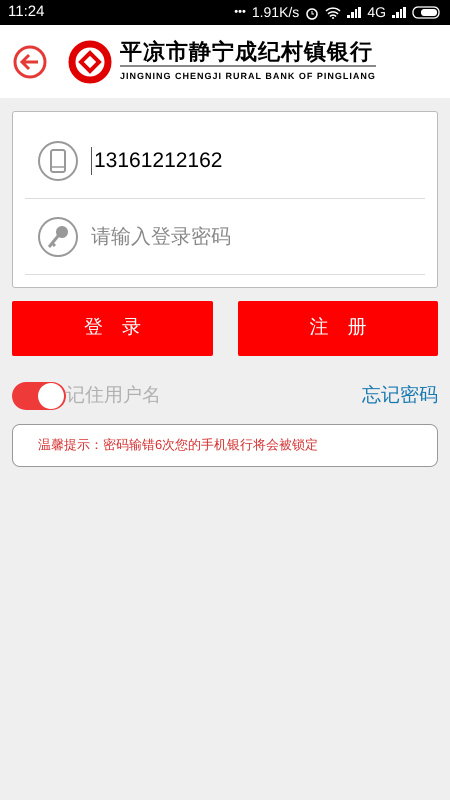  I want to click on remember-label: 记住用户名, so click(113, 396).